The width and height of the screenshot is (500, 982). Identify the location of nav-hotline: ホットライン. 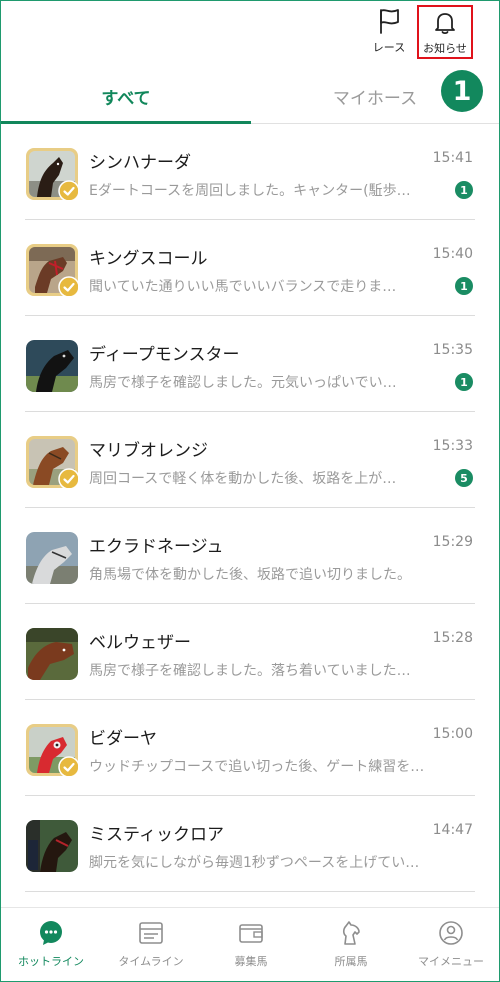
(51, 944).